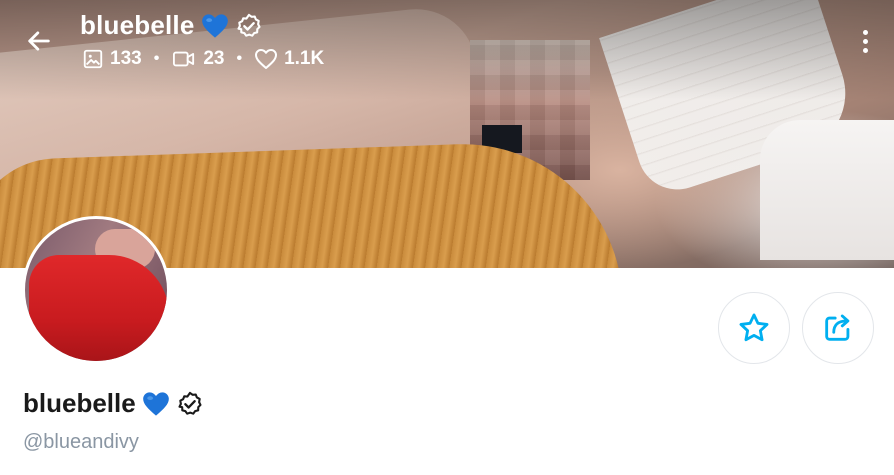  I want to click on star-icon, so click(754, 327).